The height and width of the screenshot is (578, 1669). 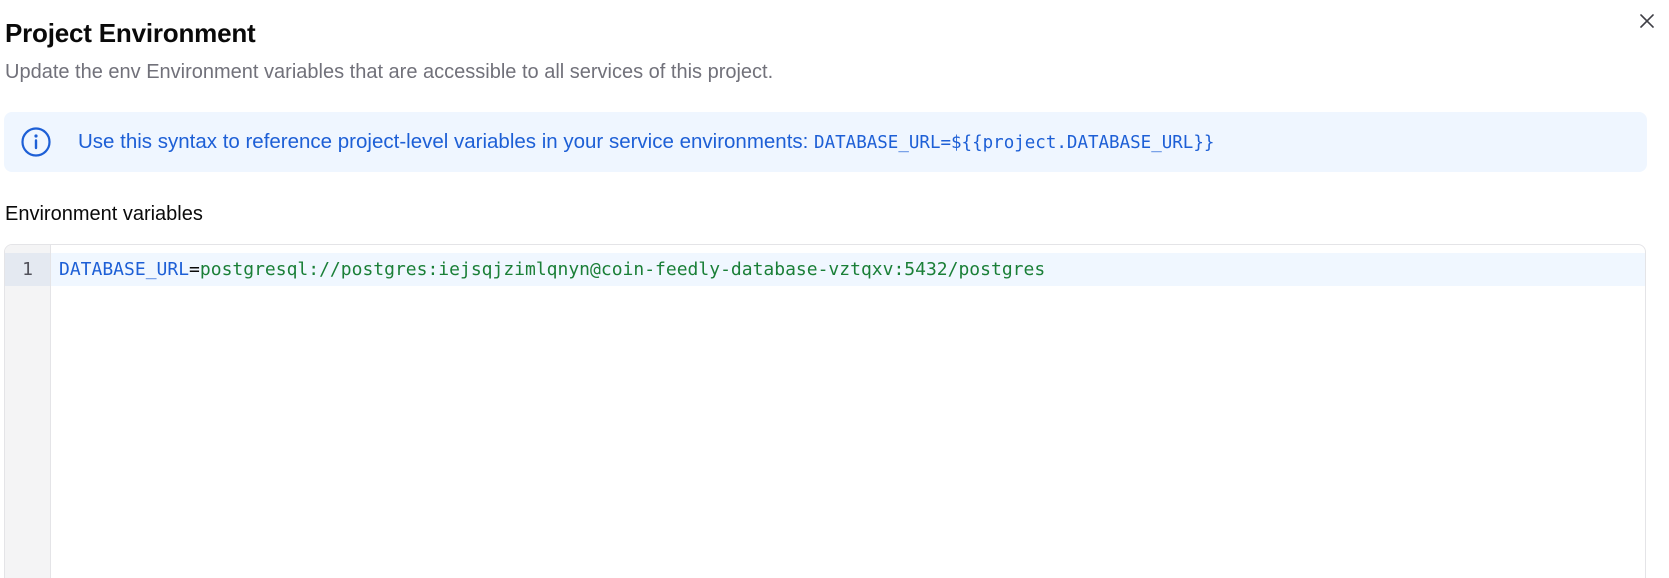 What do you see at coordinates (36, 142) in the screenshot?
I see `info-icon` at bounding box center [36, 142].